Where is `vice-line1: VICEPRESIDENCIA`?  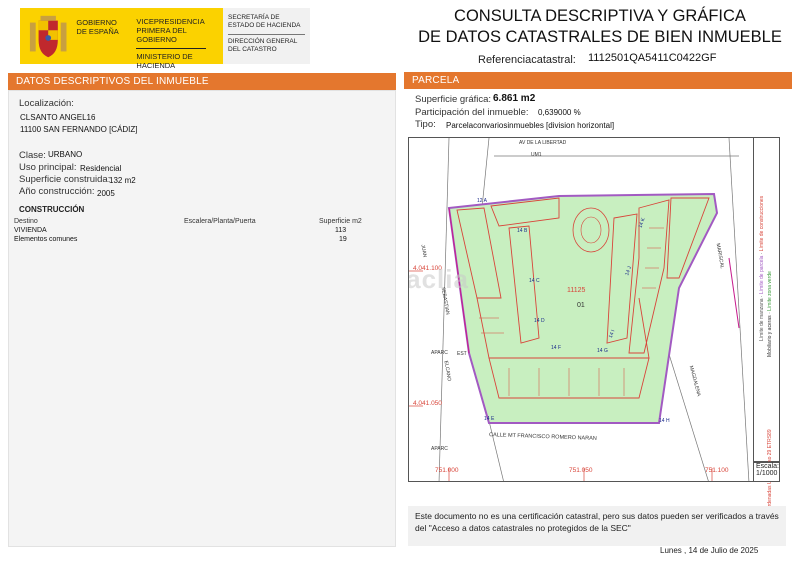
vice-line1: VICEPRESIDENCIA is located at coordinates (170, 21).